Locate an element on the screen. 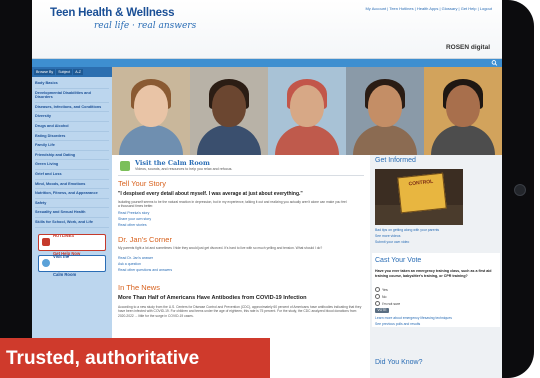 This screenshot has width=540, height=378. poll-option-label: I'm not sure is located at coordinates (391, 303).